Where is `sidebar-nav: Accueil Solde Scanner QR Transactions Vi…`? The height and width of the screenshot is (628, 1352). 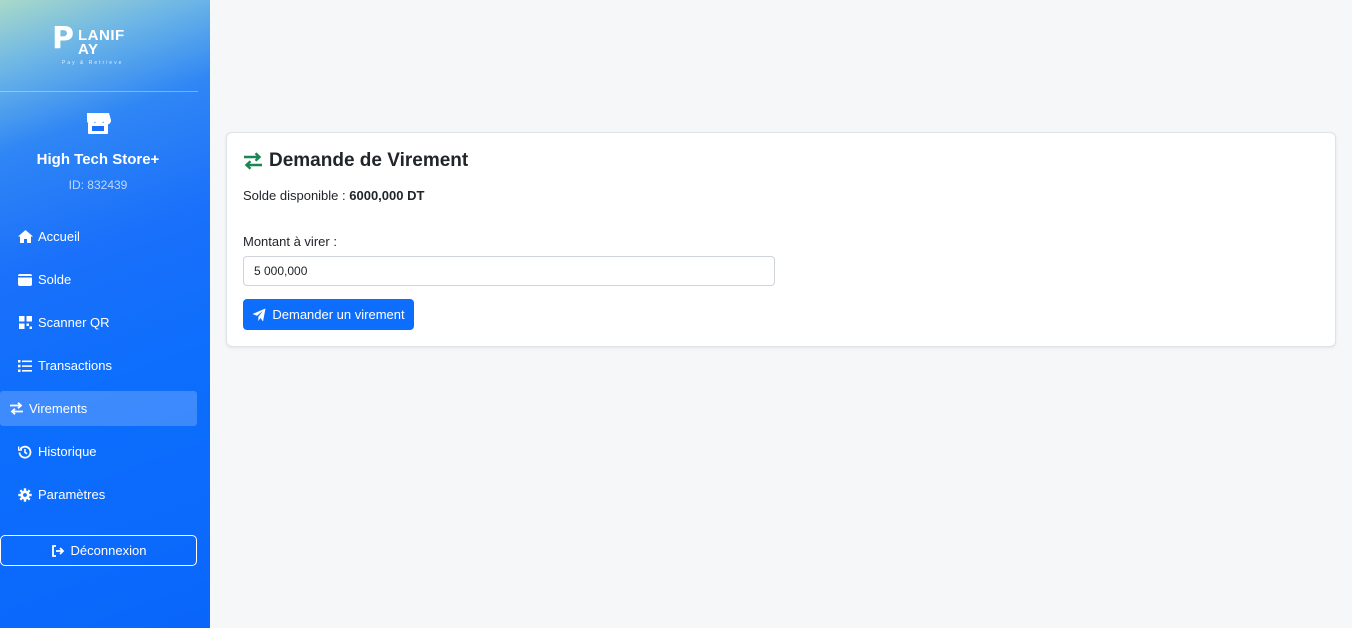
sidebar-nav: Accueil Solde Scanner QR Transactions Vi… is located at coordinates (98, 369).